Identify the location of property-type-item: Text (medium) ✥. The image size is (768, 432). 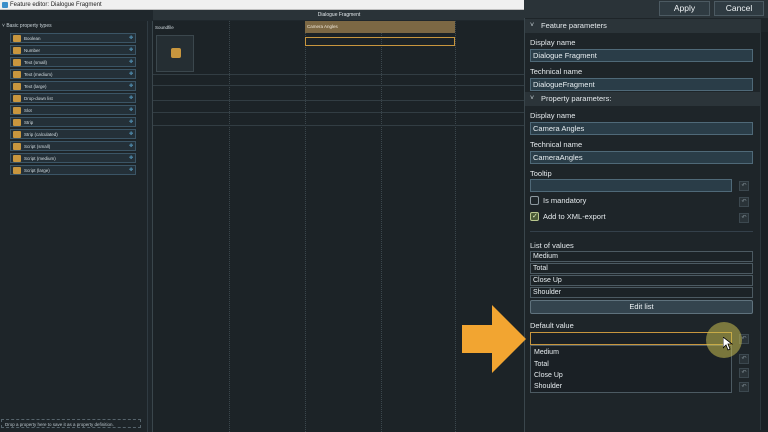
(73, 74).